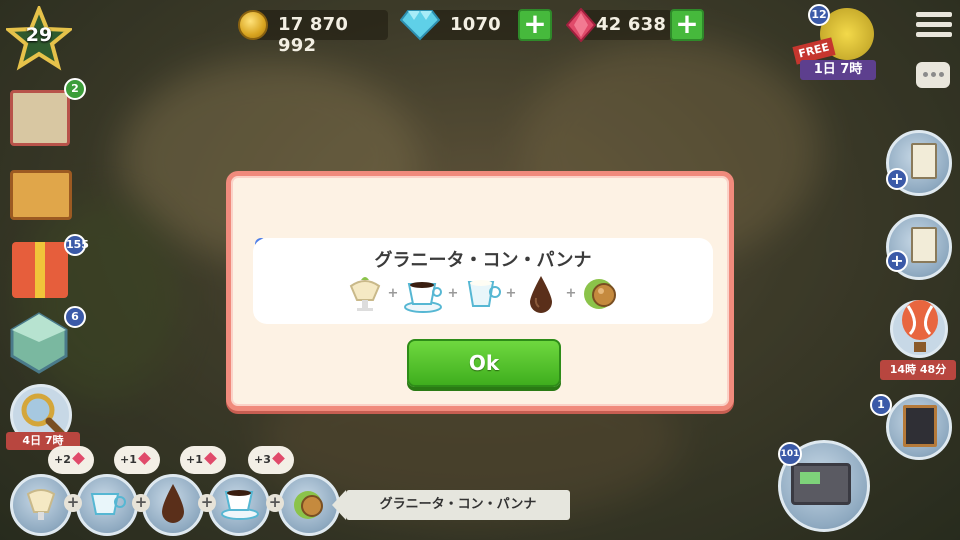  What do you see at coordinates (934, 26) in the screenshot?
I see `menu-icon` at bounding box center [934, 26].